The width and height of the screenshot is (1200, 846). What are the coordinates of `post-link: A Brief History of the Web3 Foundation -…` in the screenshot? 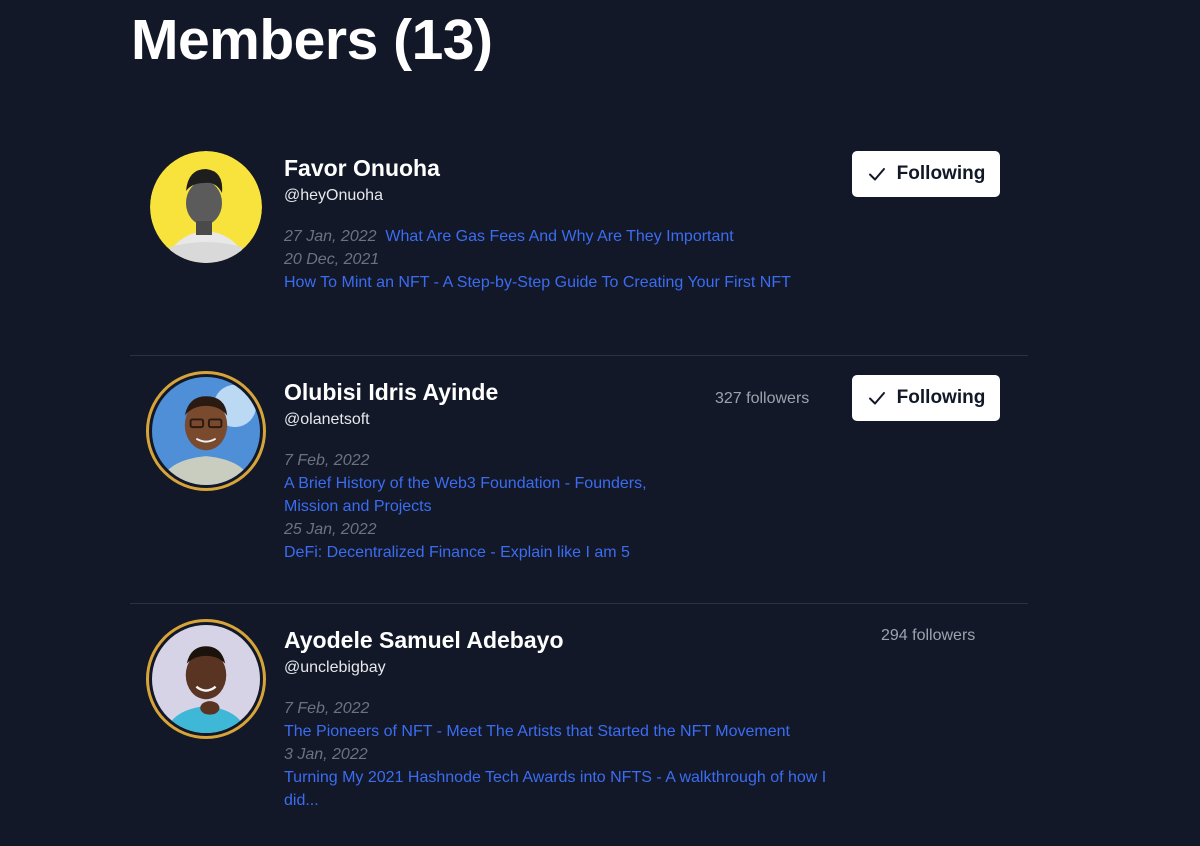 It's located at (465, 495).